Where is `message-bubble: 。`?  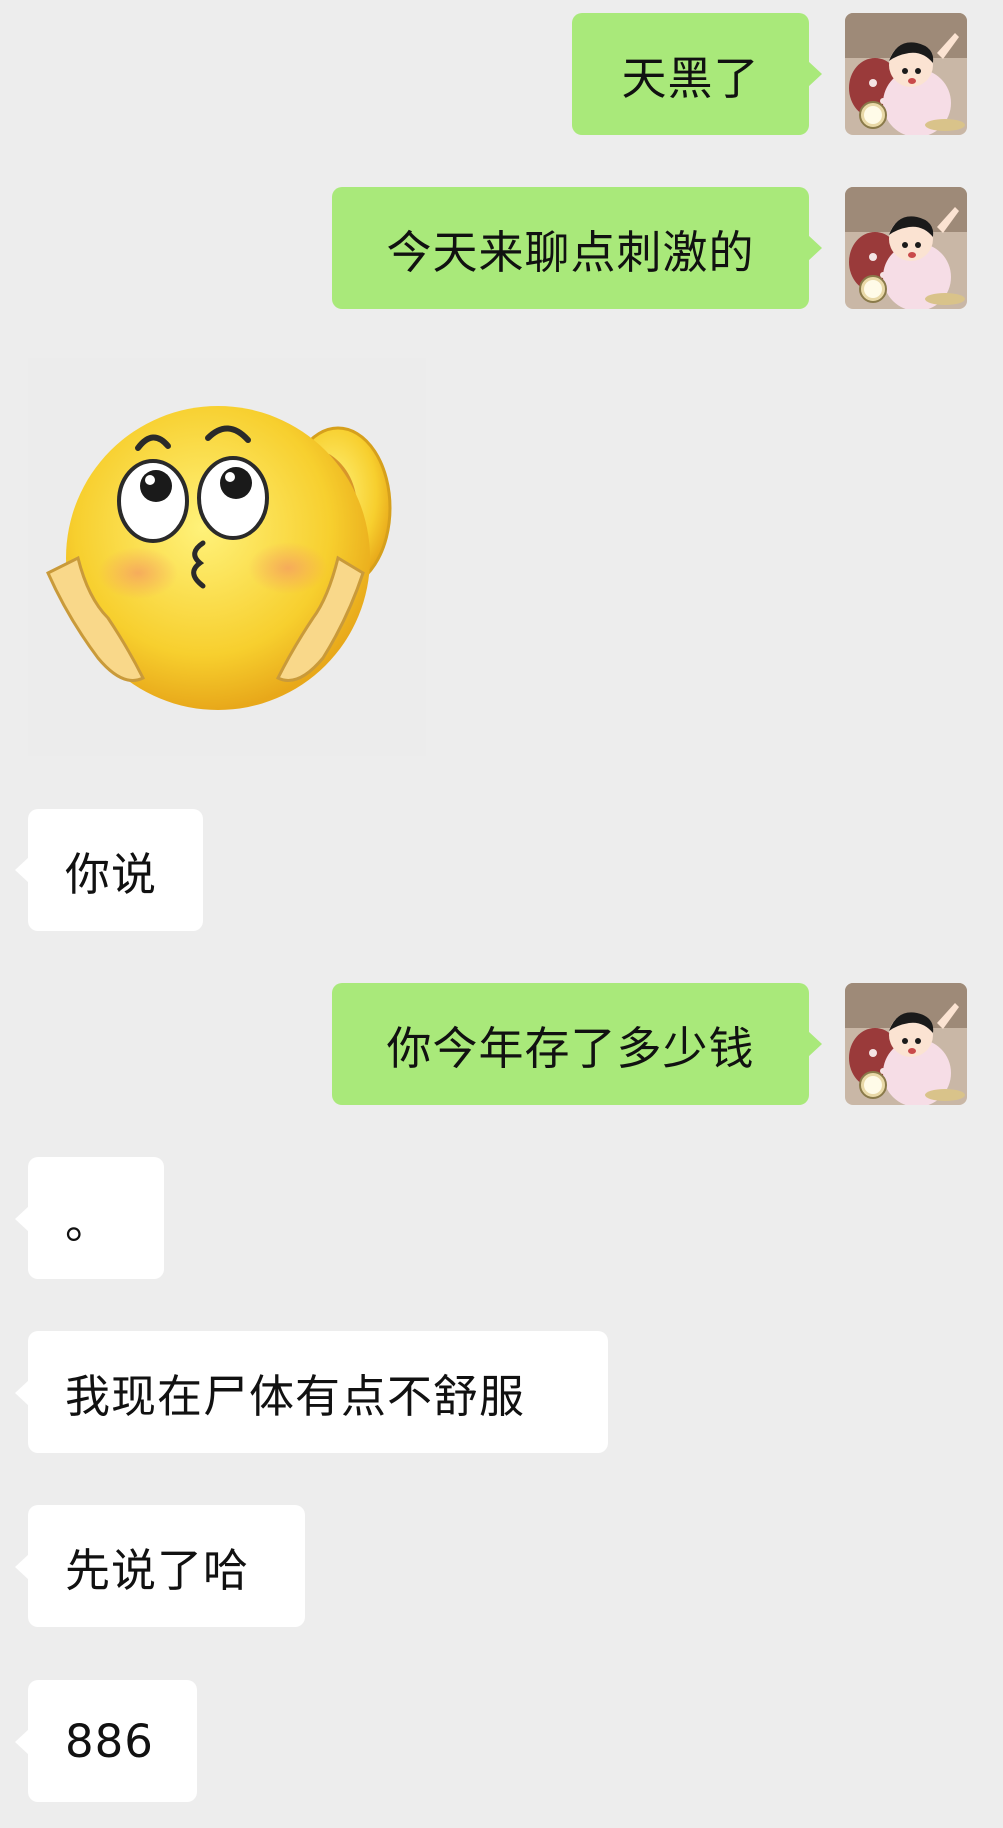
message-bubble: 。 is located at coordinates (96, 1218).